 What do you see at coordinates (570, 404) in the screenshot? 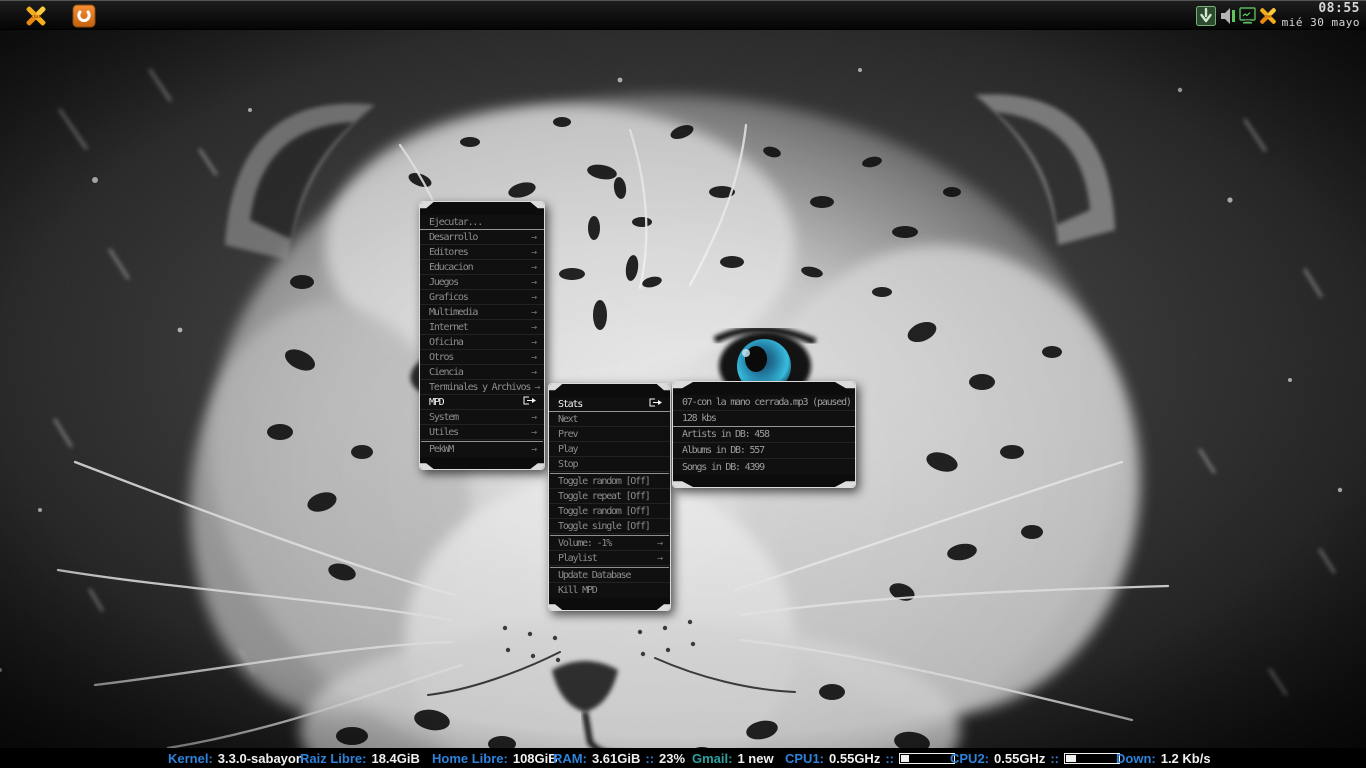
I see `menu-item-label: Stats` at bounding box center [570, 404].